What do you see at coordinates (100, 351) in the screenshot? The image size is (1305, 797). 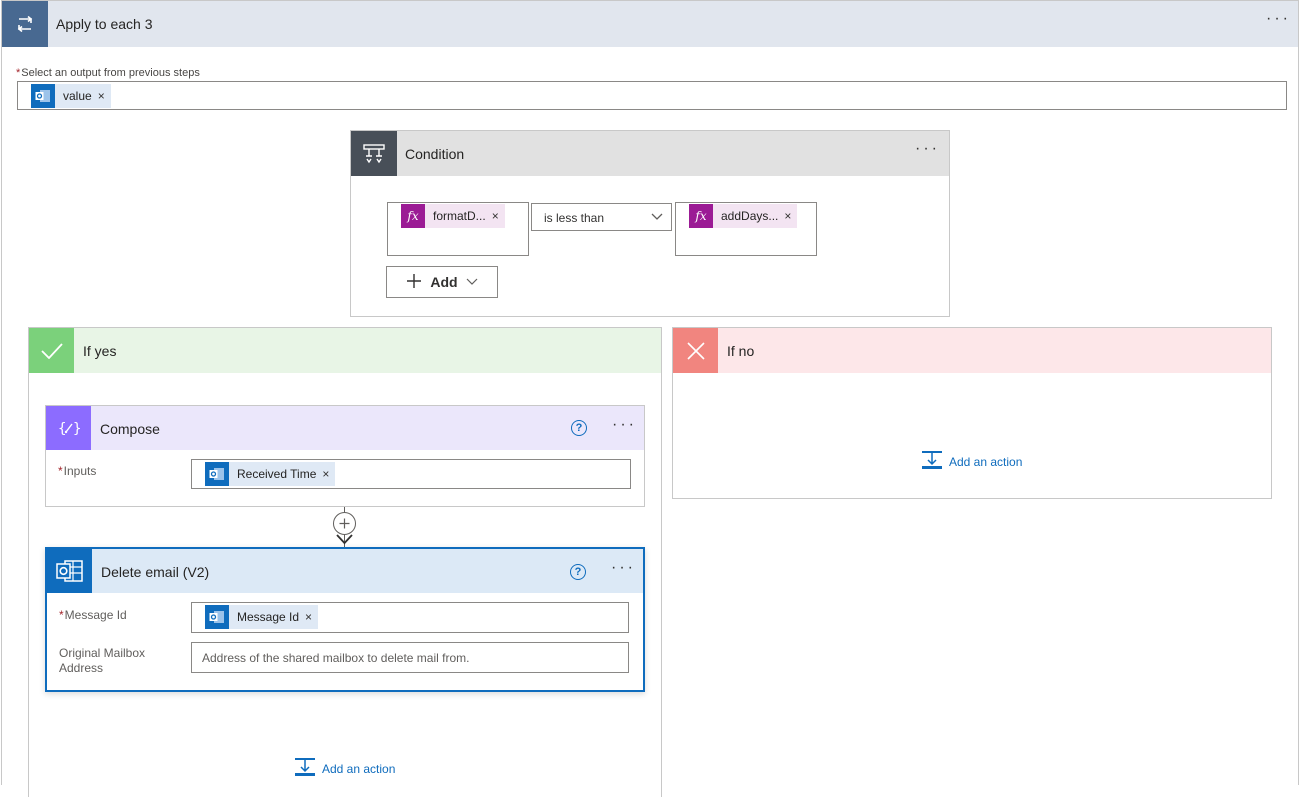 I see `if-yes-title: If yes` at bounding box center [100, 351].